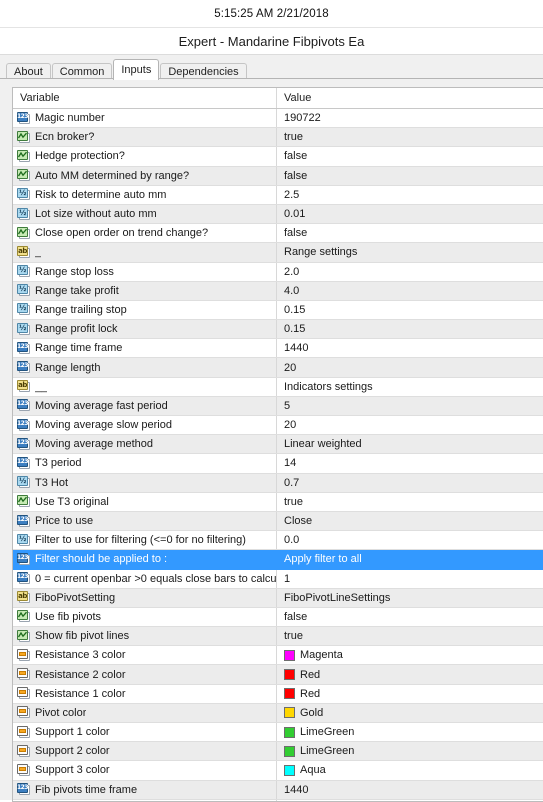 The width and height of the screenshot is (543, 802). I want to click on variable-cell: ½ T3 Hot, so click(145, 482).